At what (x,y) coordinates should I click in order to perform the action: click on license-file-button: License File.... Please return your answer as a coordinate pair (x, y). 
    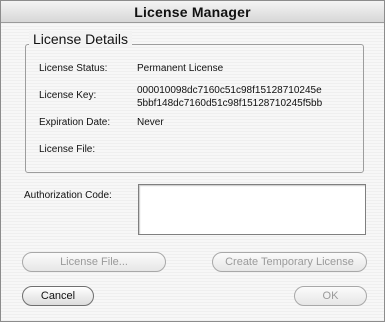
    Looking at the image, I should click on (94, 262).